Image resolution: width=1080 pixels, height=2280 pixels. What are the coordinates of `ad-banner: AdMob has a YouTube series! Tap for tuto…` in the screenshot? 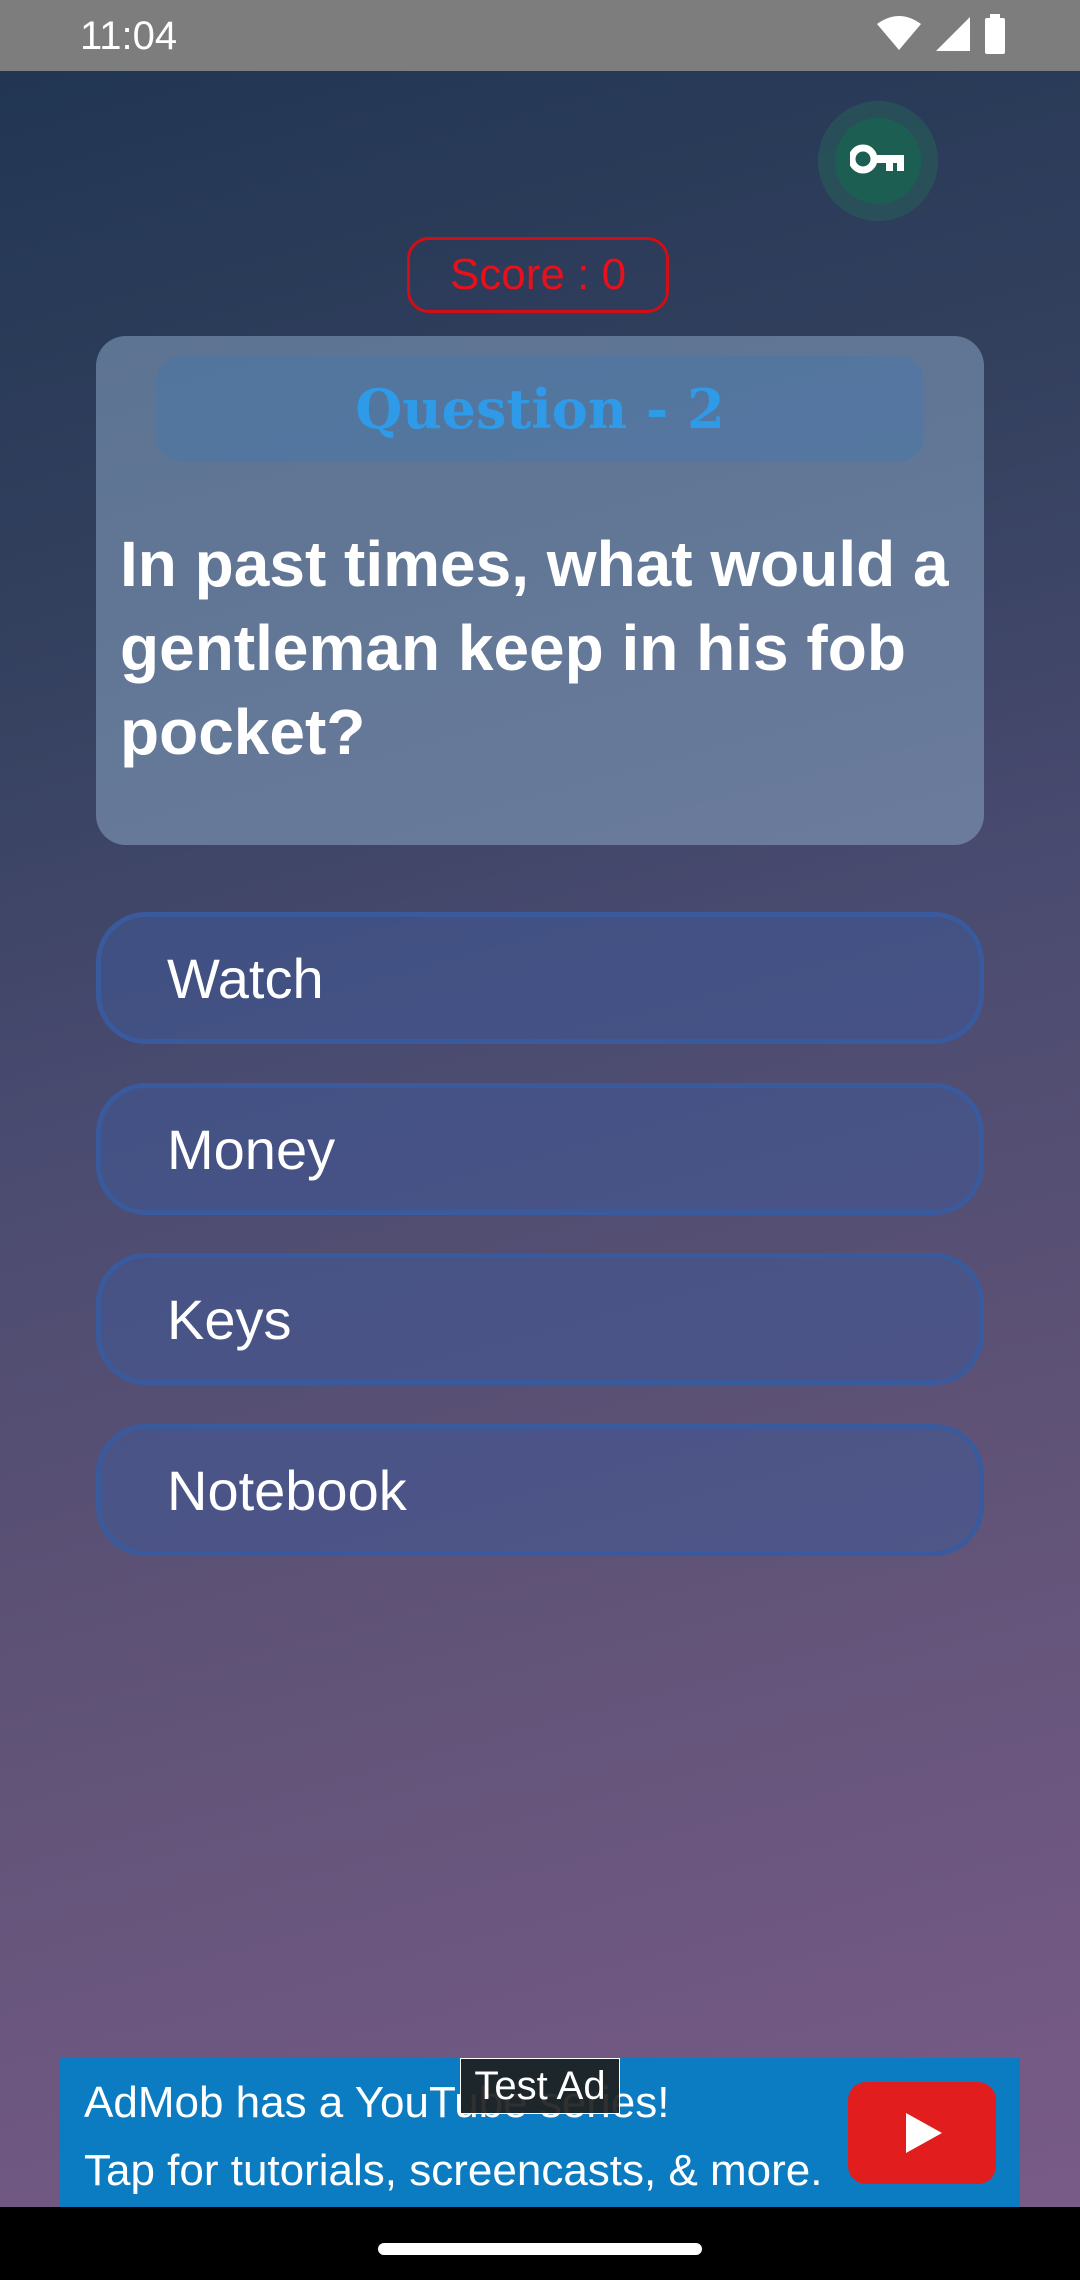 It's located at (540, 2132).